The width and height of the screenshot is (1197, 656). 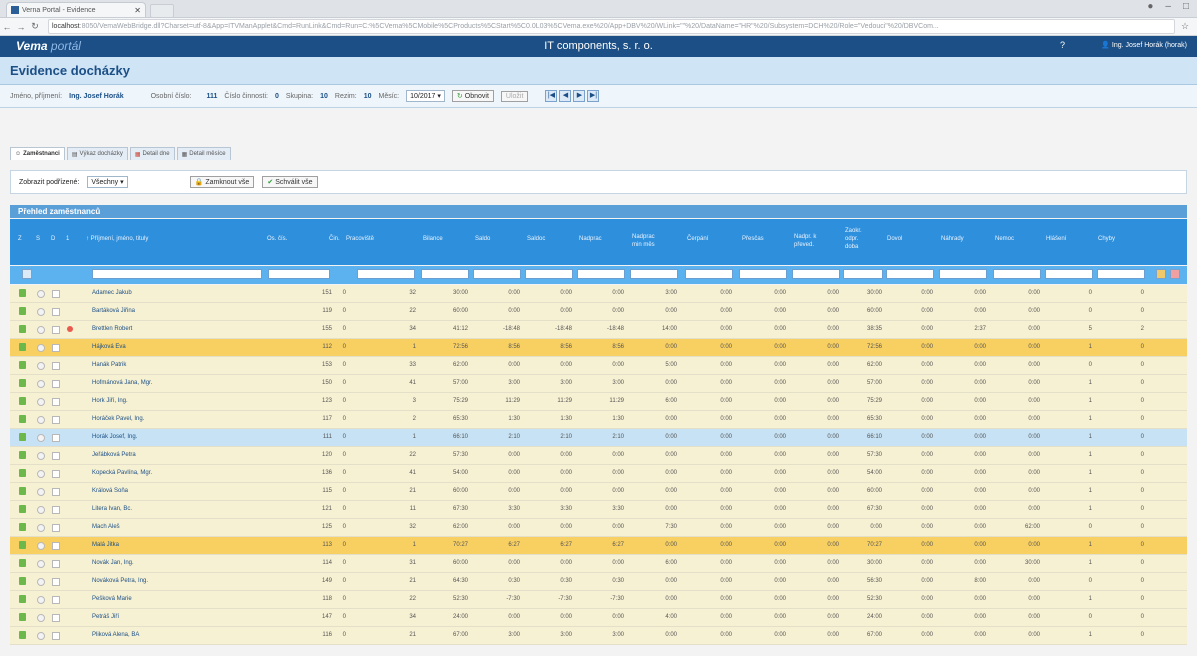 What do you see at coordinates (76, 9) in the screenshot?
I see `browser-tab: Verna Portal - Evidence ✕` at bounding box center [76, 9].